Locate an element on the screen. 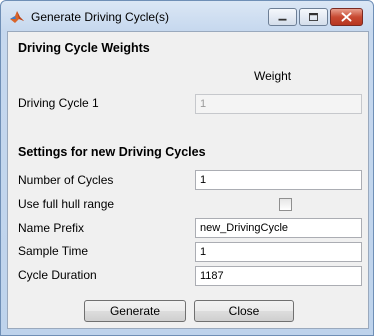  close-icon is located at coordinates (346, 17).